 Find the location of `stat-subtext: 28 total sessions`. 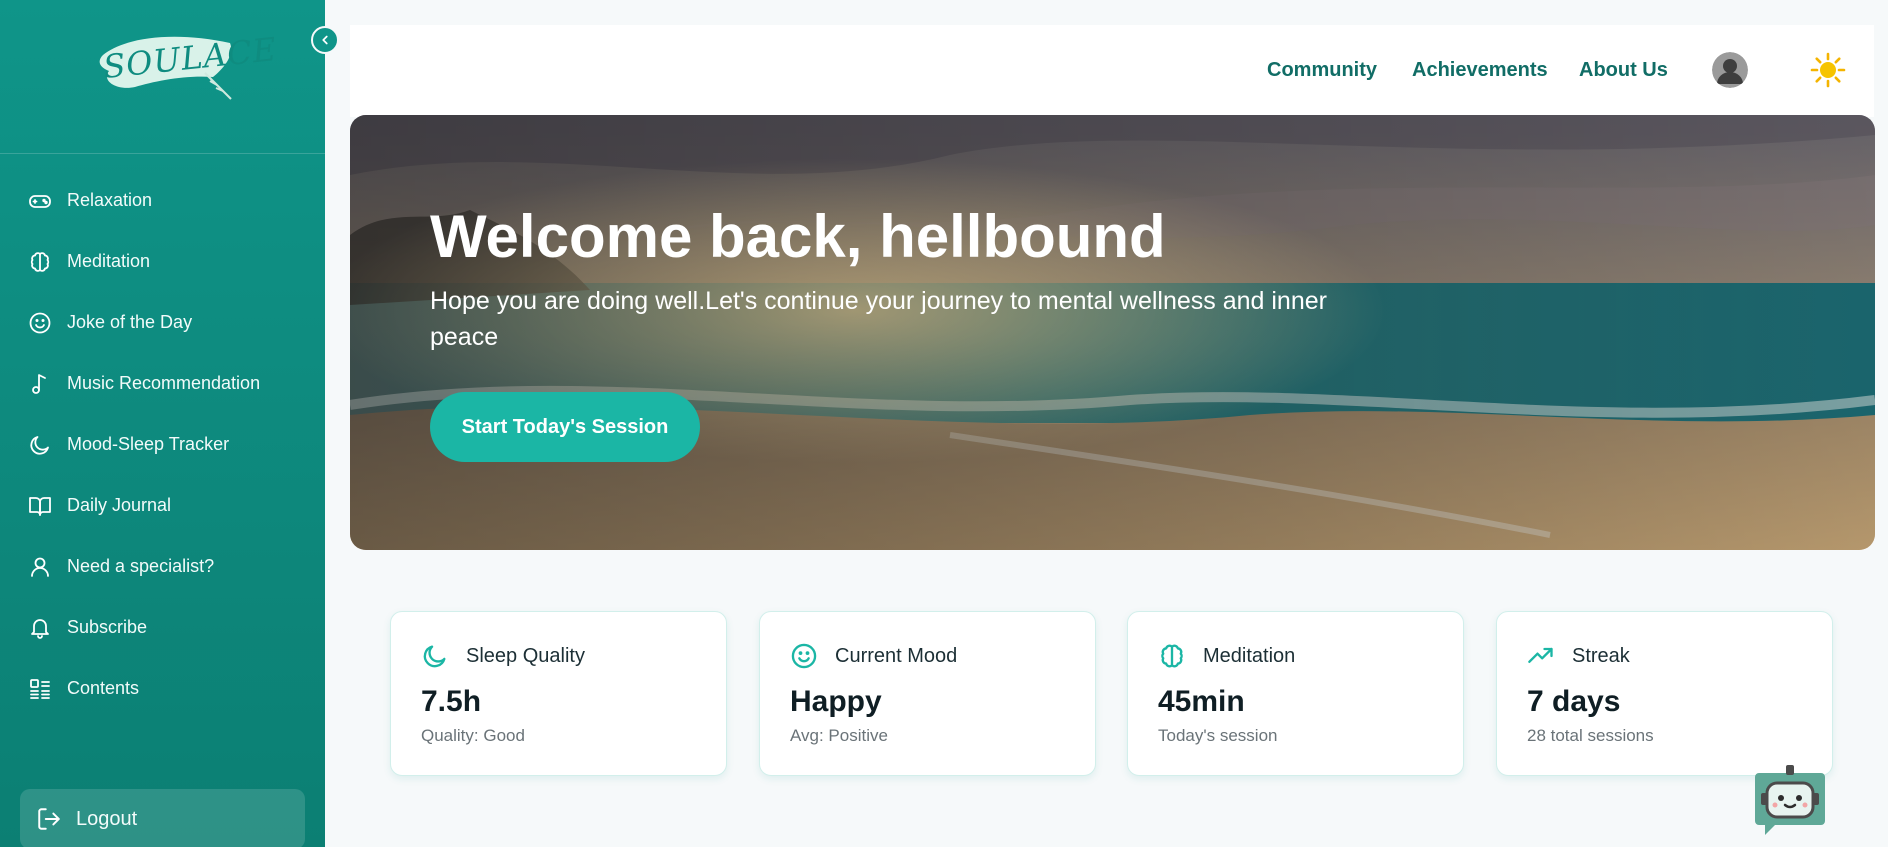

stat-subtext: 28 total sessions is located at coordinates (1590, 735).